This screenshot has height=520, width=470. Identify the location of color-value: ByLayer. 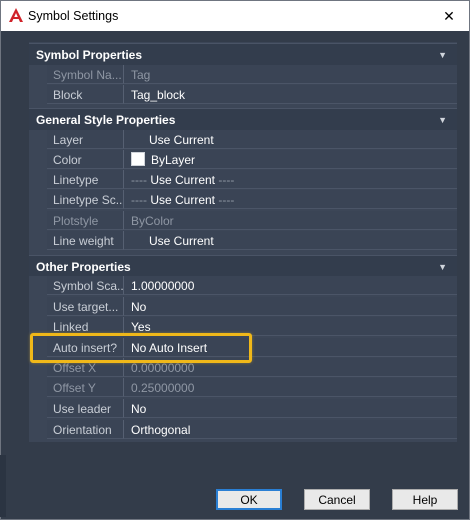
(173, 160).